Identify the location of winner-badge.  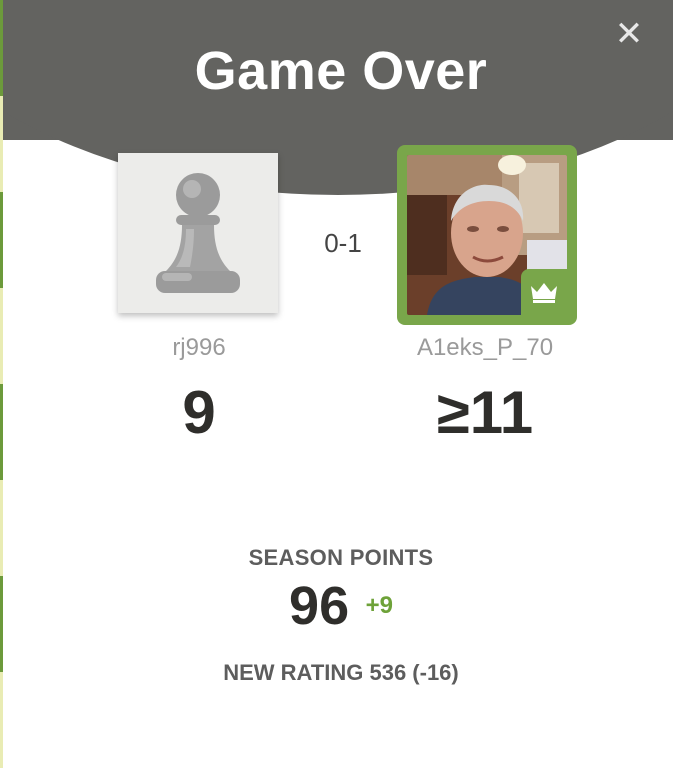
(544, 292).